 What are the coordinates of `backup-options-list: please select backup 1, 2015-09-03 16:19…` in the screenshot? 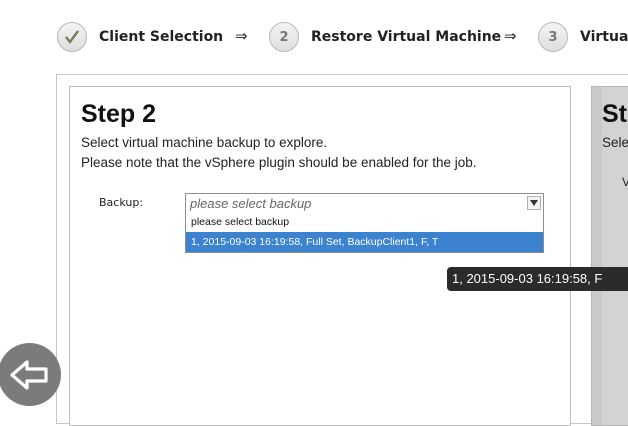 It's located at (364, 232).